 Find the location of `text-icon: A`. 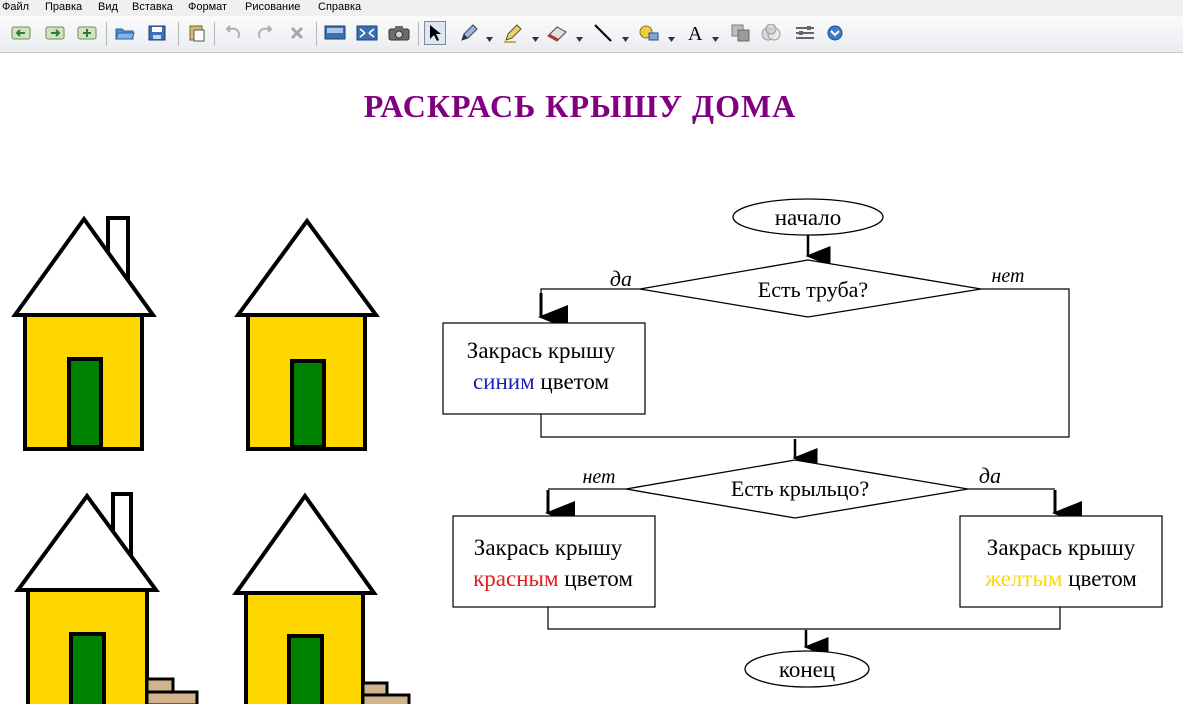

text-icon: A is located at coordinates (695, 33).